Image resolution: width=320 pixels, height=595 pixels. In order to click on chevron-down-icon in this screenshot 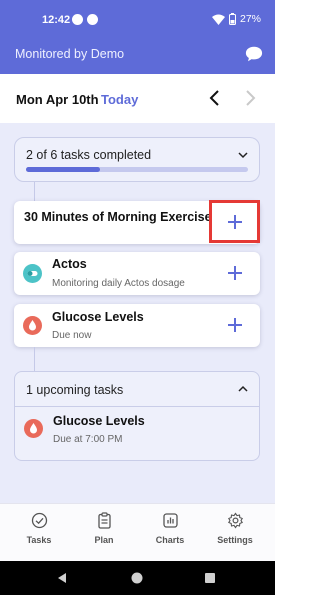, I will do `click(243, 155)`.